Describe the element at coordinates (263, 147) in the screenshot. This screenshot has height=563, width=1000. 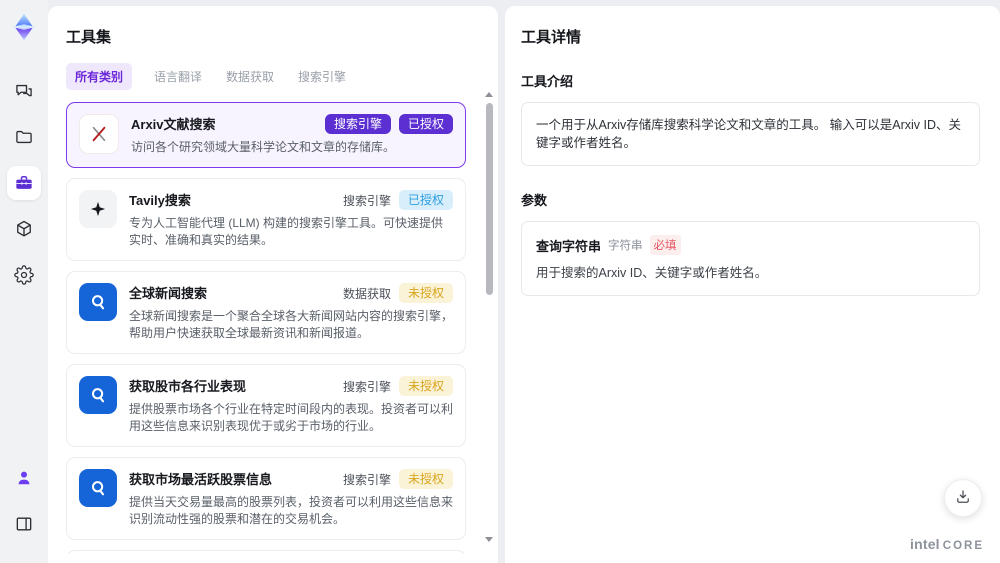
I see `tool-description: 访问各个研究领域大量科学论文和文章的存储库。` at that location.